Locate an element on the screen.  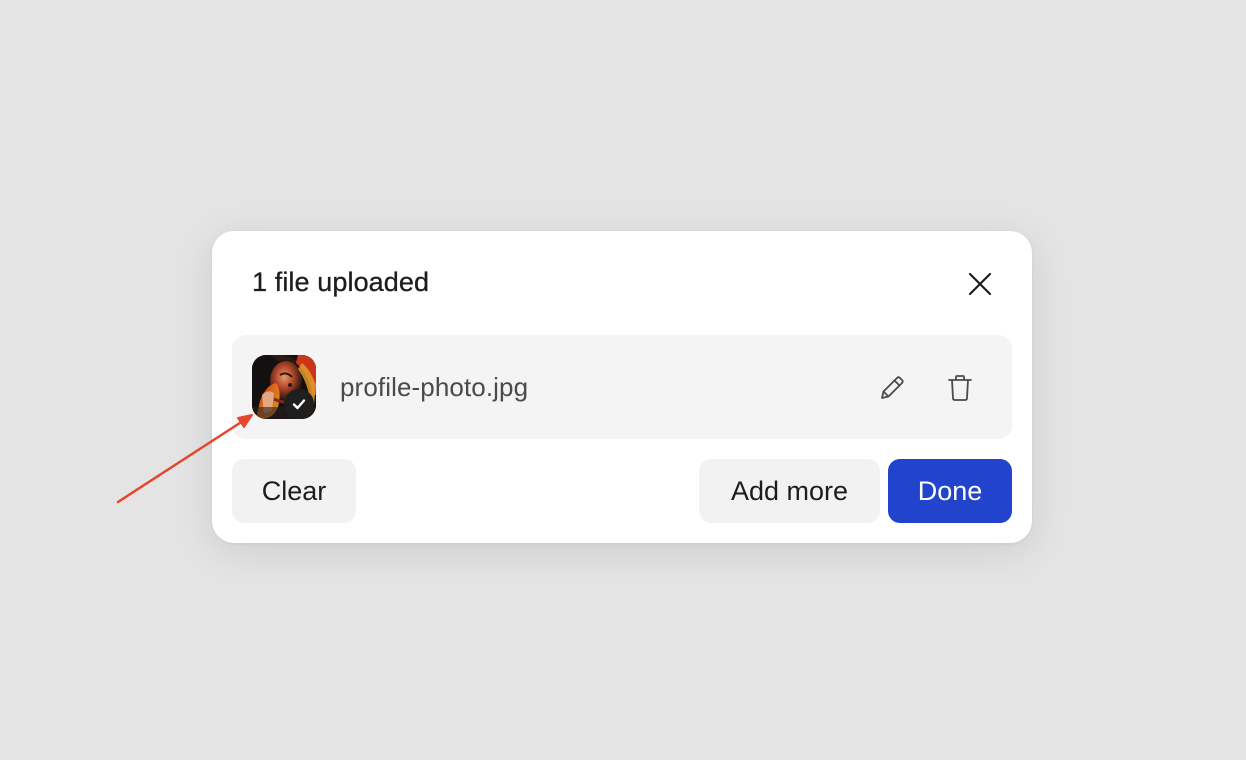
close-button is located at coordinates (980, 284).